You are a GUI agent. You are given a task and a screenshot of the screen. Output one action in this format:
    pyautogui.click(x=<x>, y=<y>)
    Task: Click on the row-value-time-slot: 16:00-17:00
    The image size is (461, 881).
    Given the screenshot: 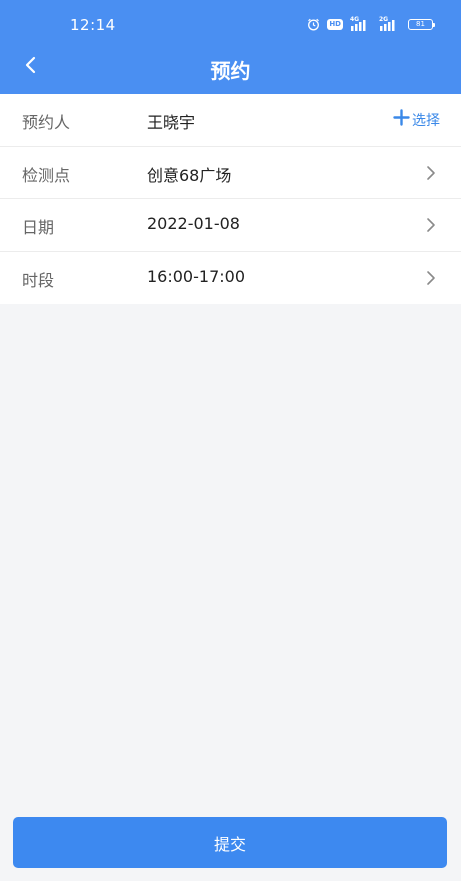 What is the action you would take?
    pyautogui.click(x=196, y=276)
    